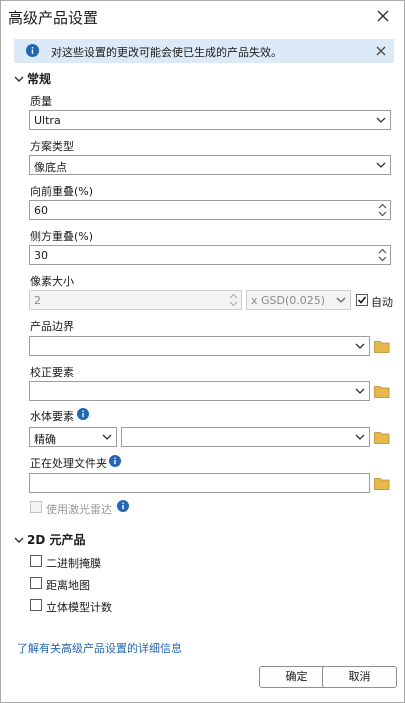  I want to click on processing-folder-label: 正在处理文件夹, so click(68, 463).